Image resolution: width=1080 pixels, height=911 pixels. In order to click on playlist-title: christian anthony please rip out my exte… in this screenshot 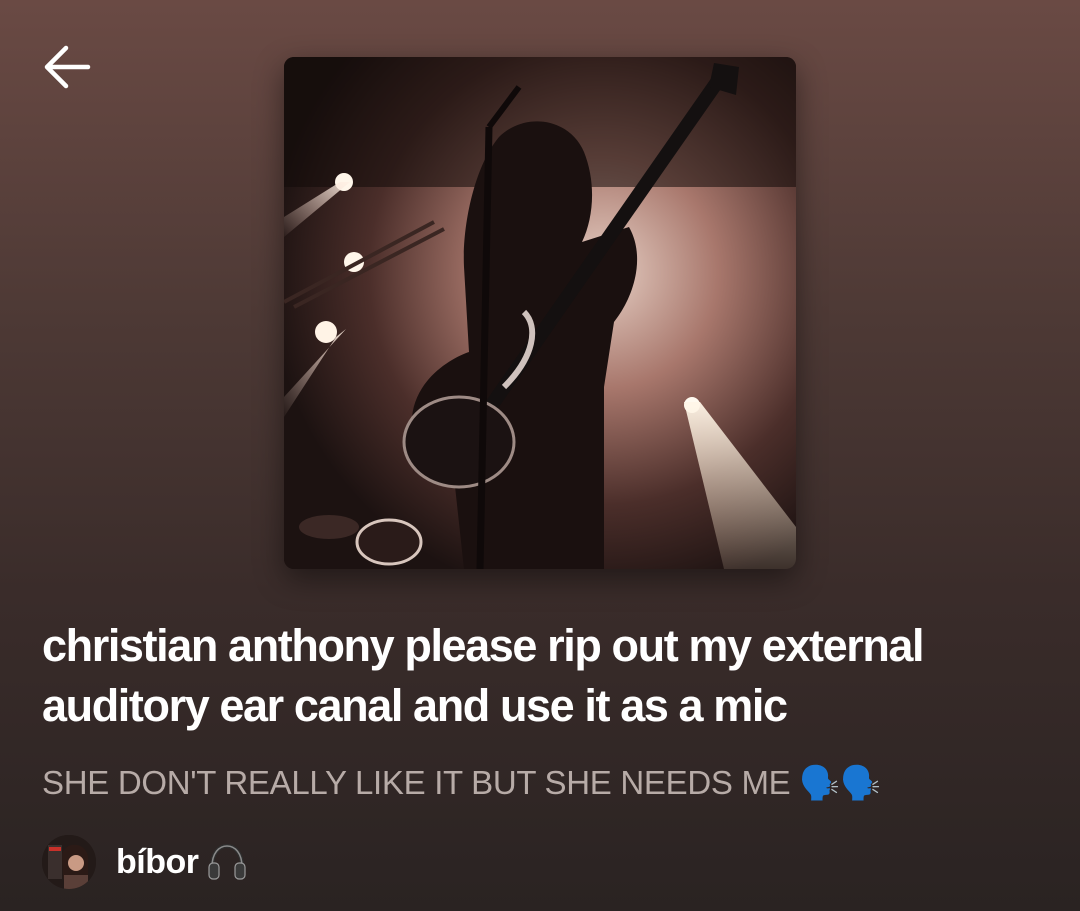, I will do `click(483, 675)`.